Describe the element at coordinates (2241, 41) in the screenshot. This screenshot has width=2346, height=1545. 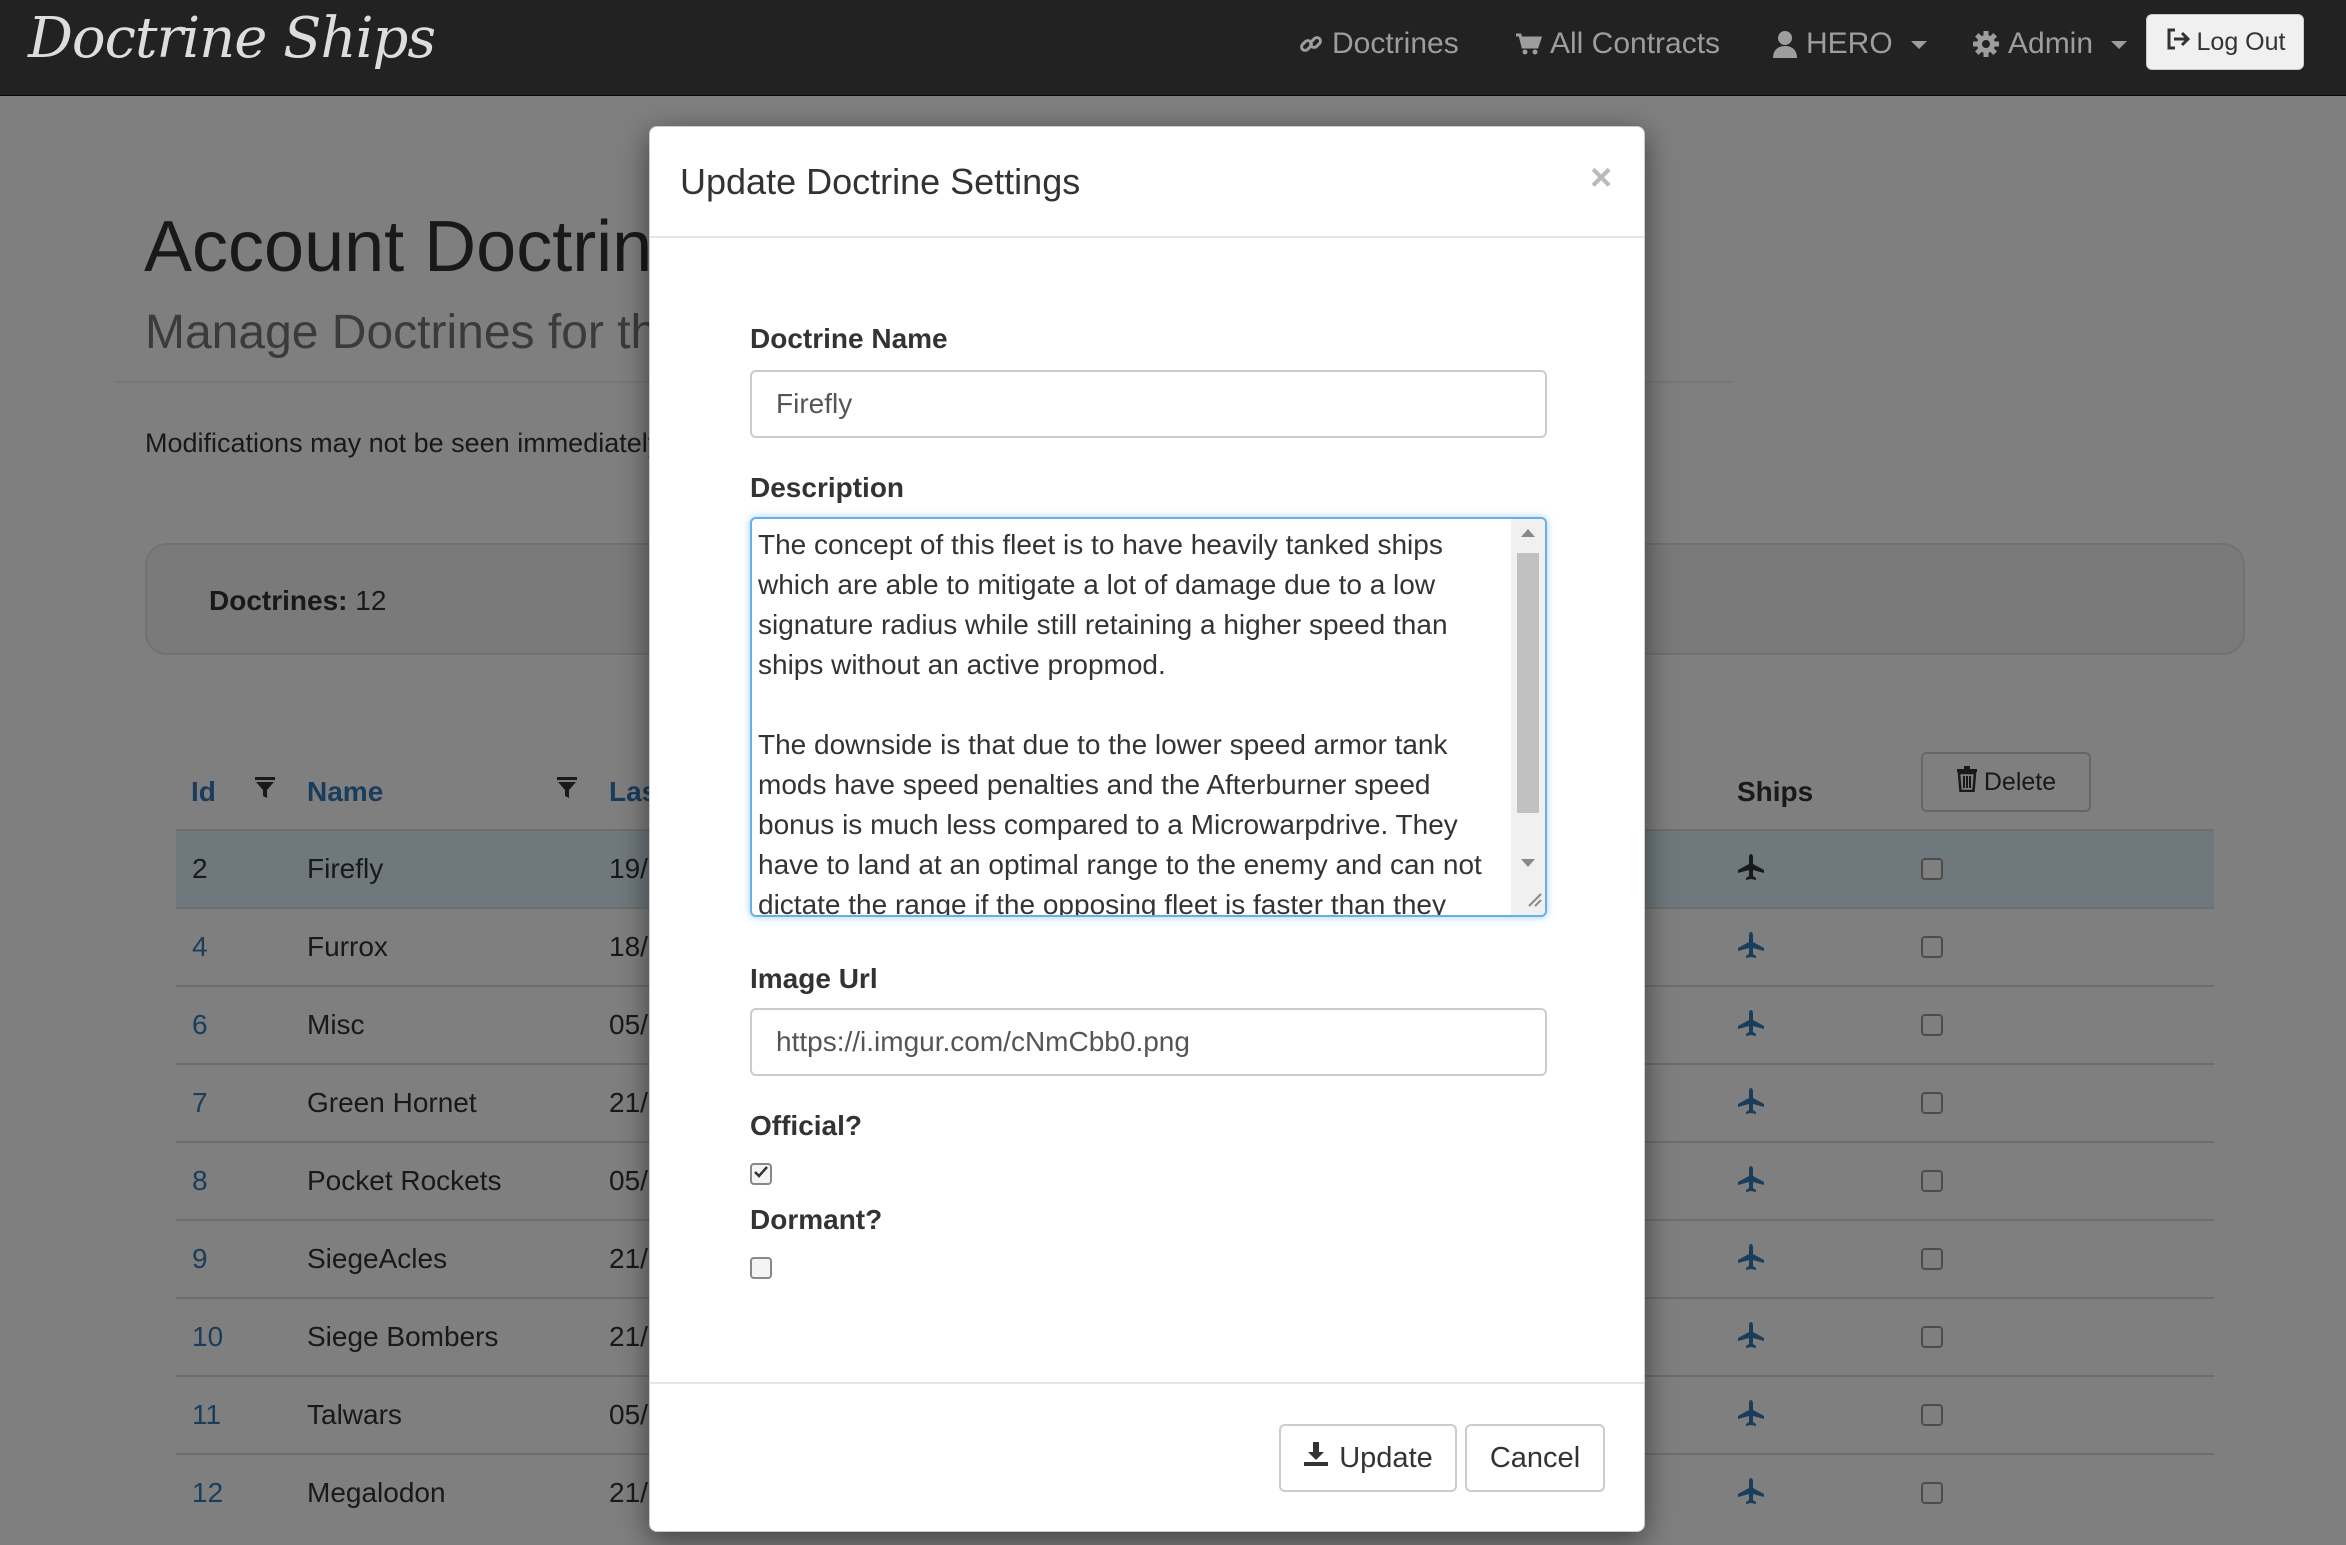
I see `logout-label: Log Out` at that location.